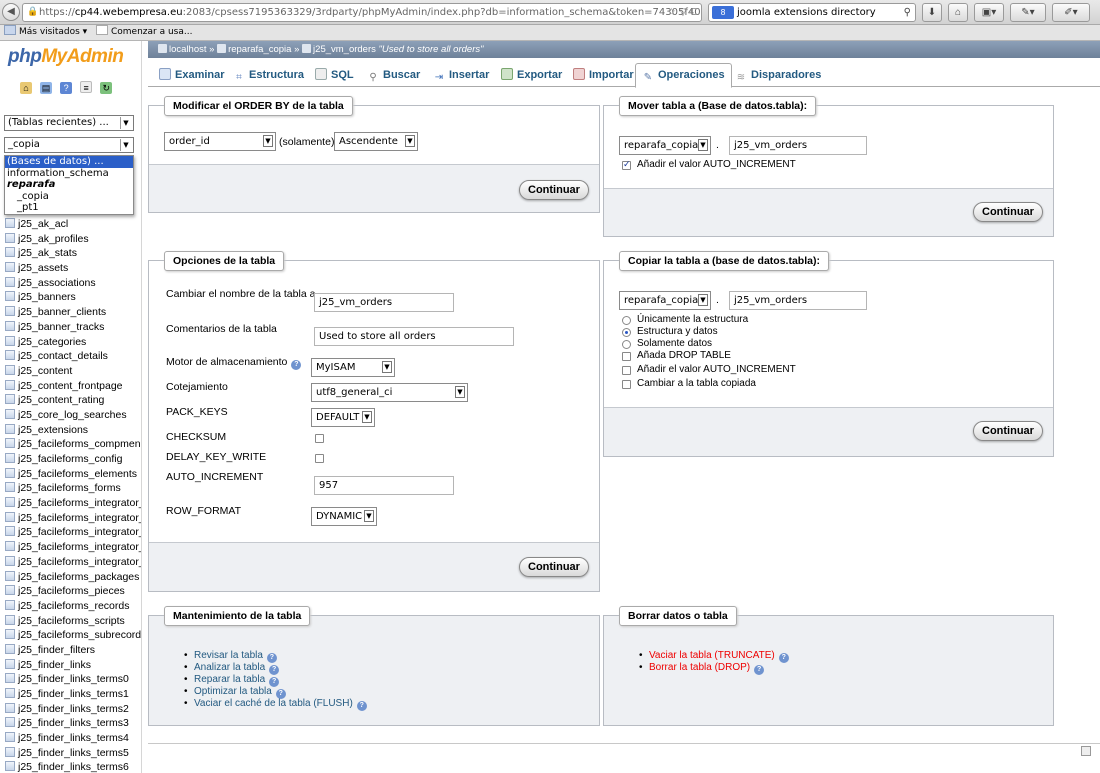  I want to click on copy-auto-increment-checkbox, so click(626, 370).